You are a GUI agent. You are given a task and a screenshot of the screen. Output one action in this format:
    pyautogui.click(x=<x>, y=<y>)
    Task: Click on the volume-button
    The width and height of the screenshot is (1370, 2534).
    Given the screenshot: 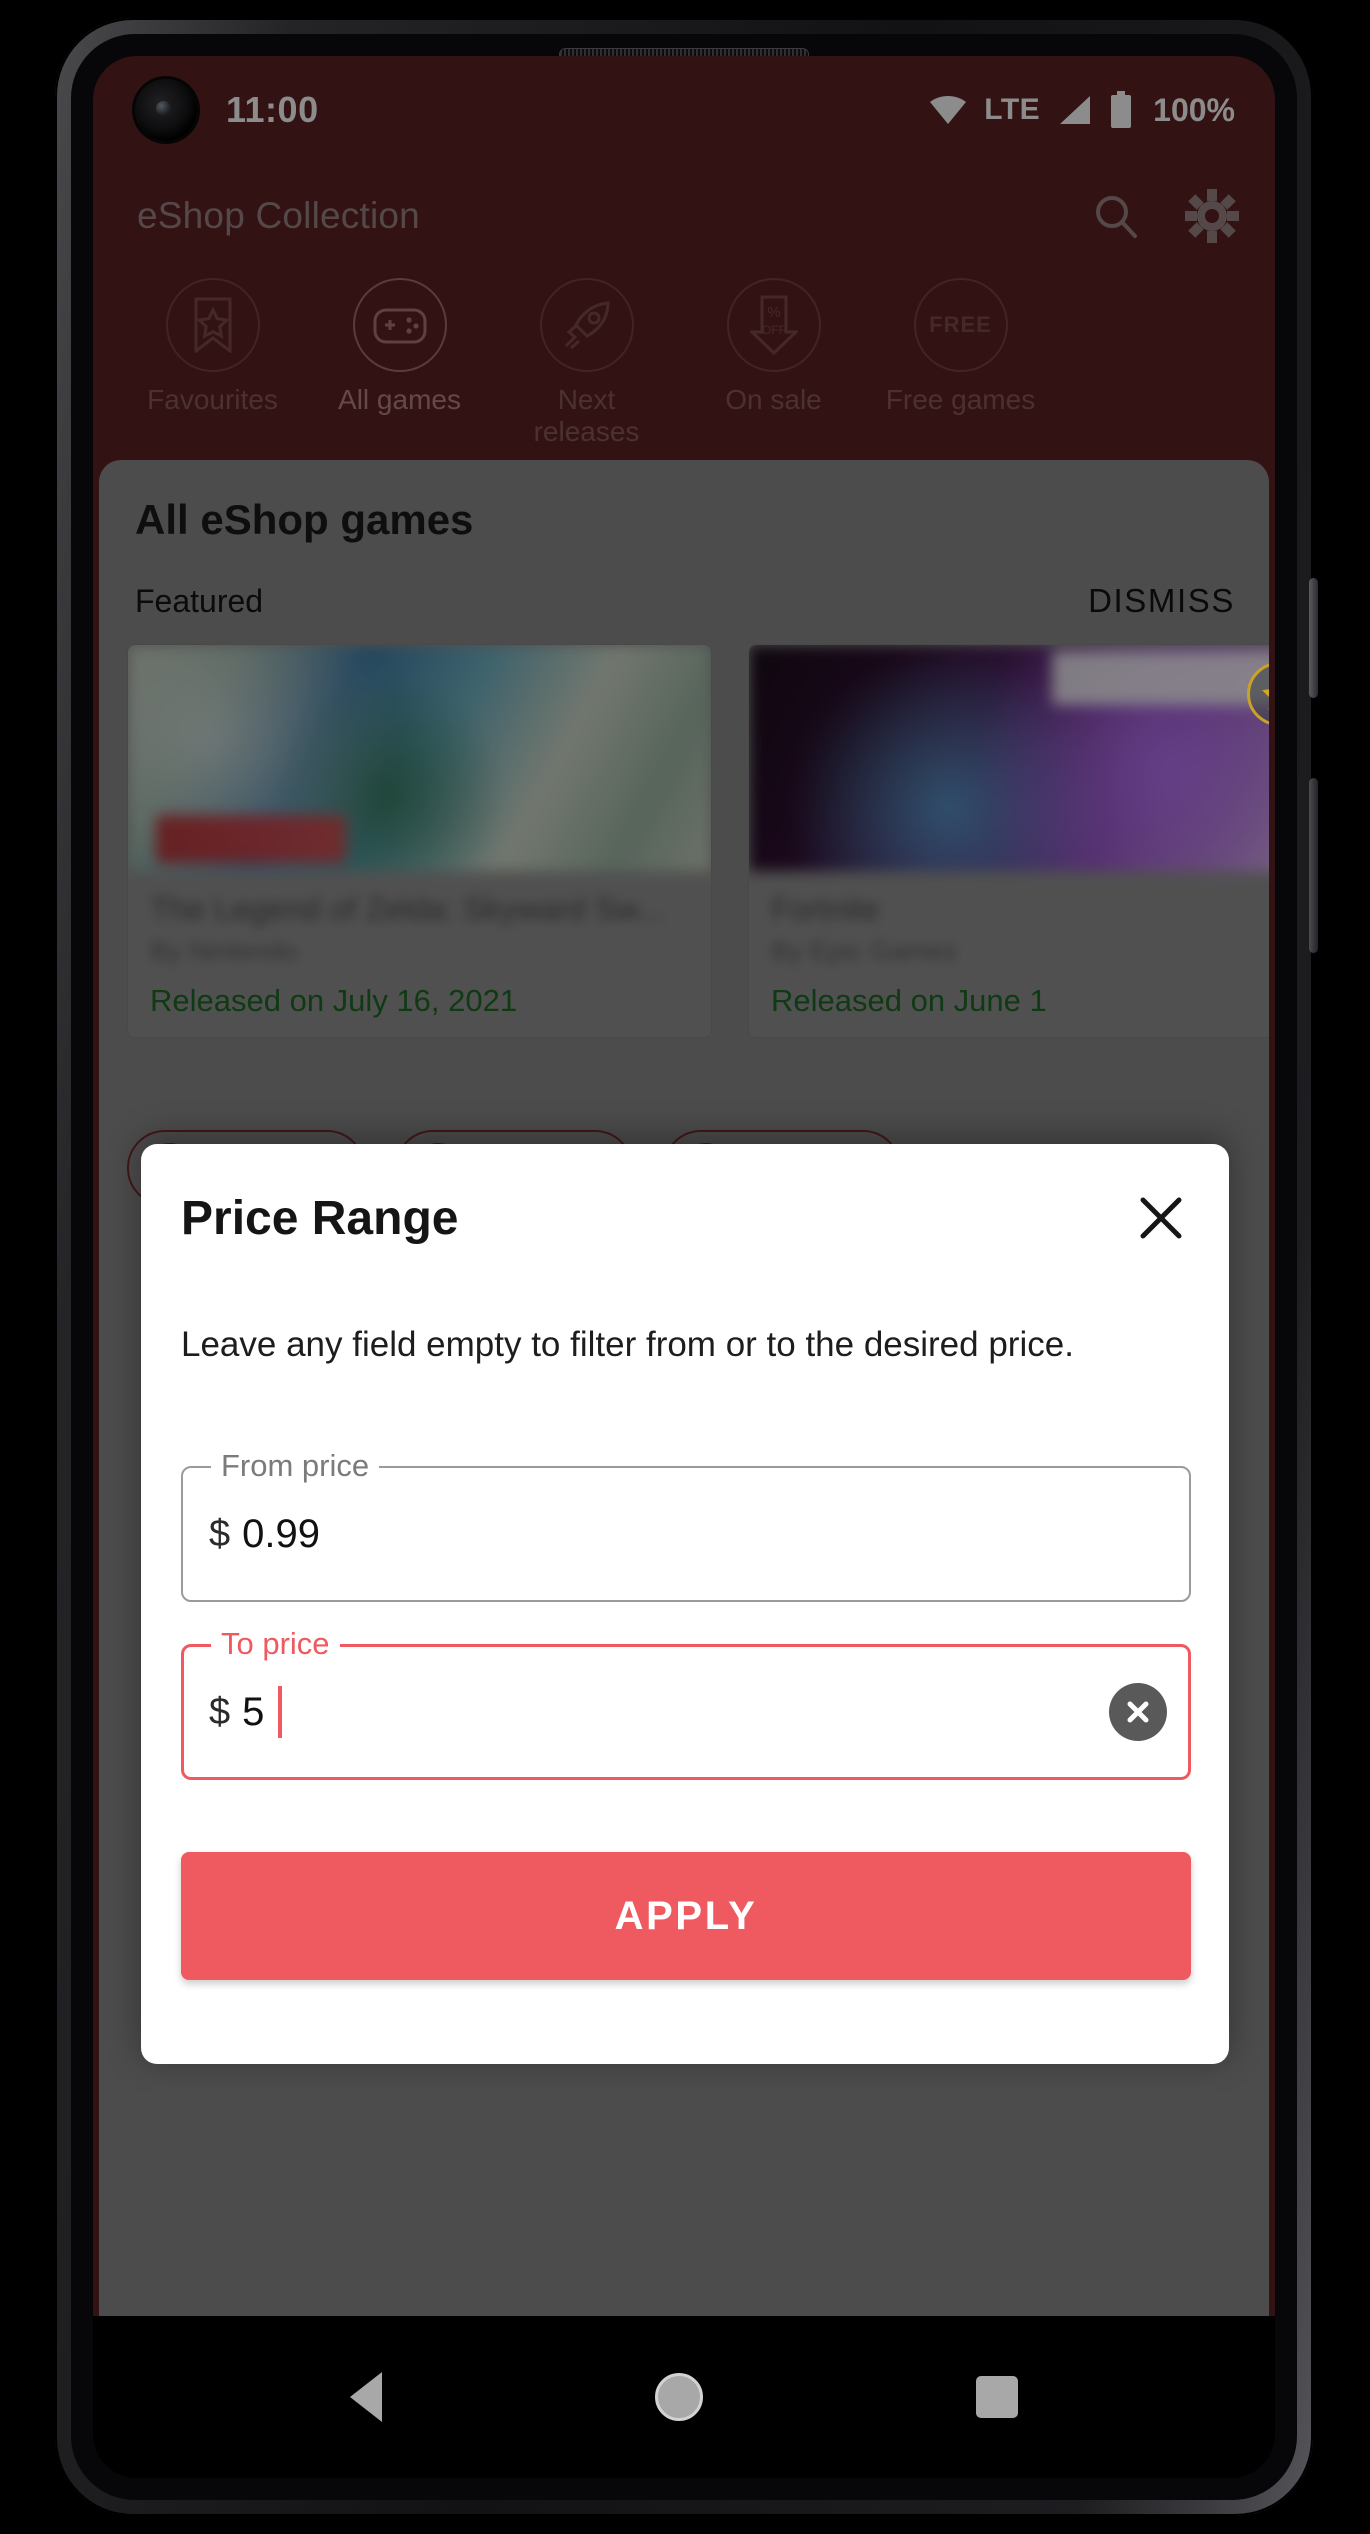 What is the action you would take?
    pyautogui.click(x=1313, y=865)
    